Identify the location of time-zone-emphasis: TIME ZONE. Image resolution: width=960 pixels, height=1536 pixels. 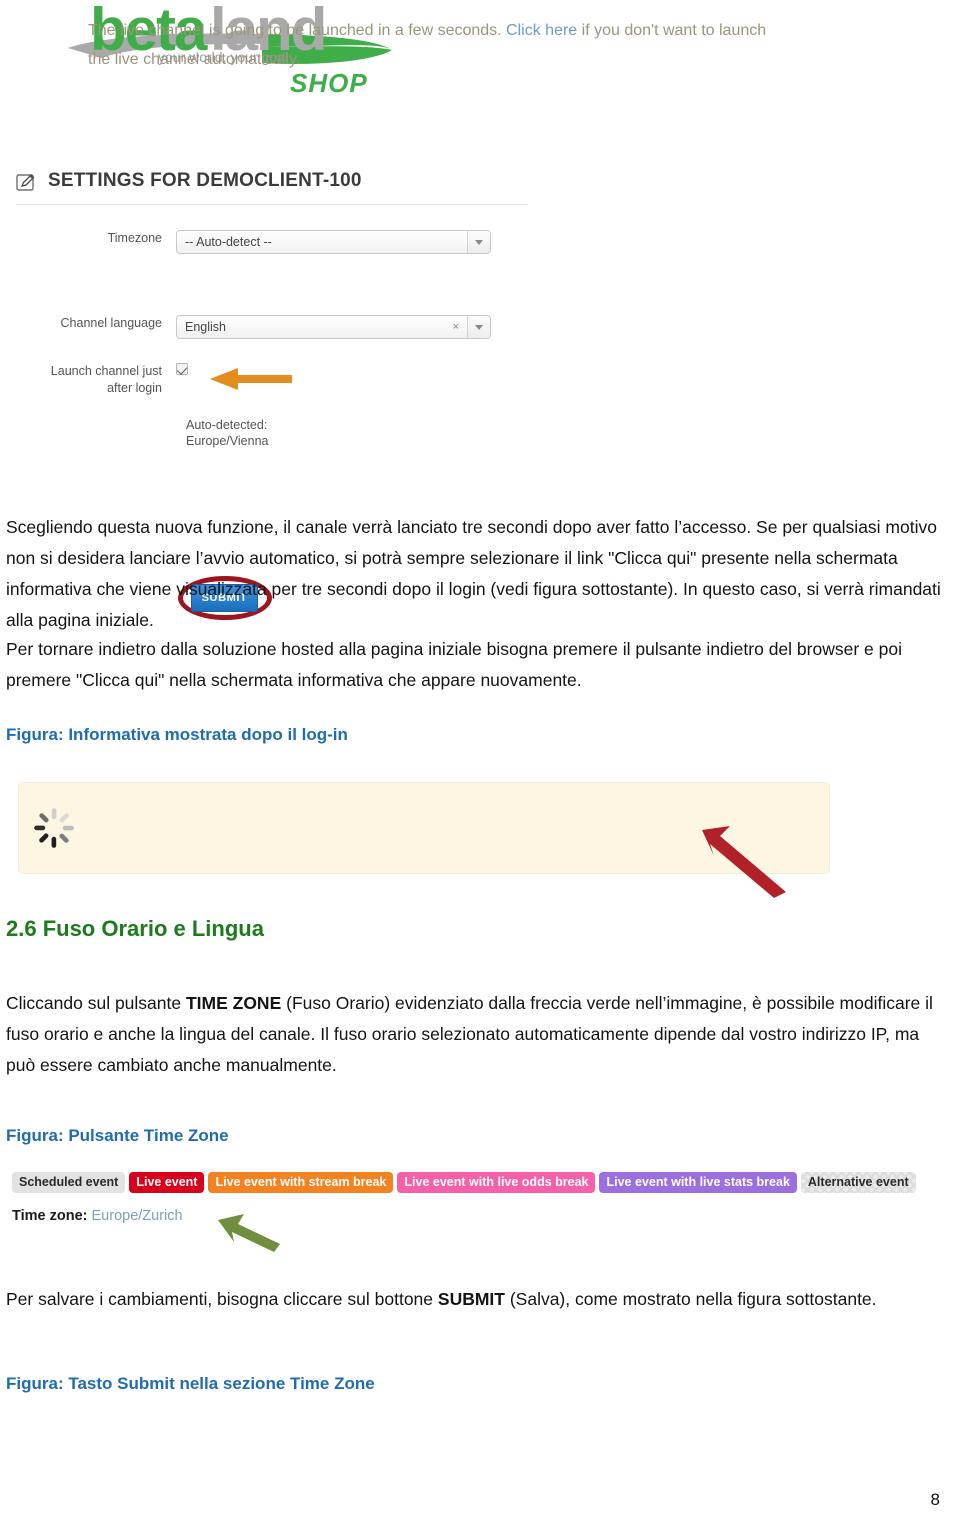
(233, 1003).